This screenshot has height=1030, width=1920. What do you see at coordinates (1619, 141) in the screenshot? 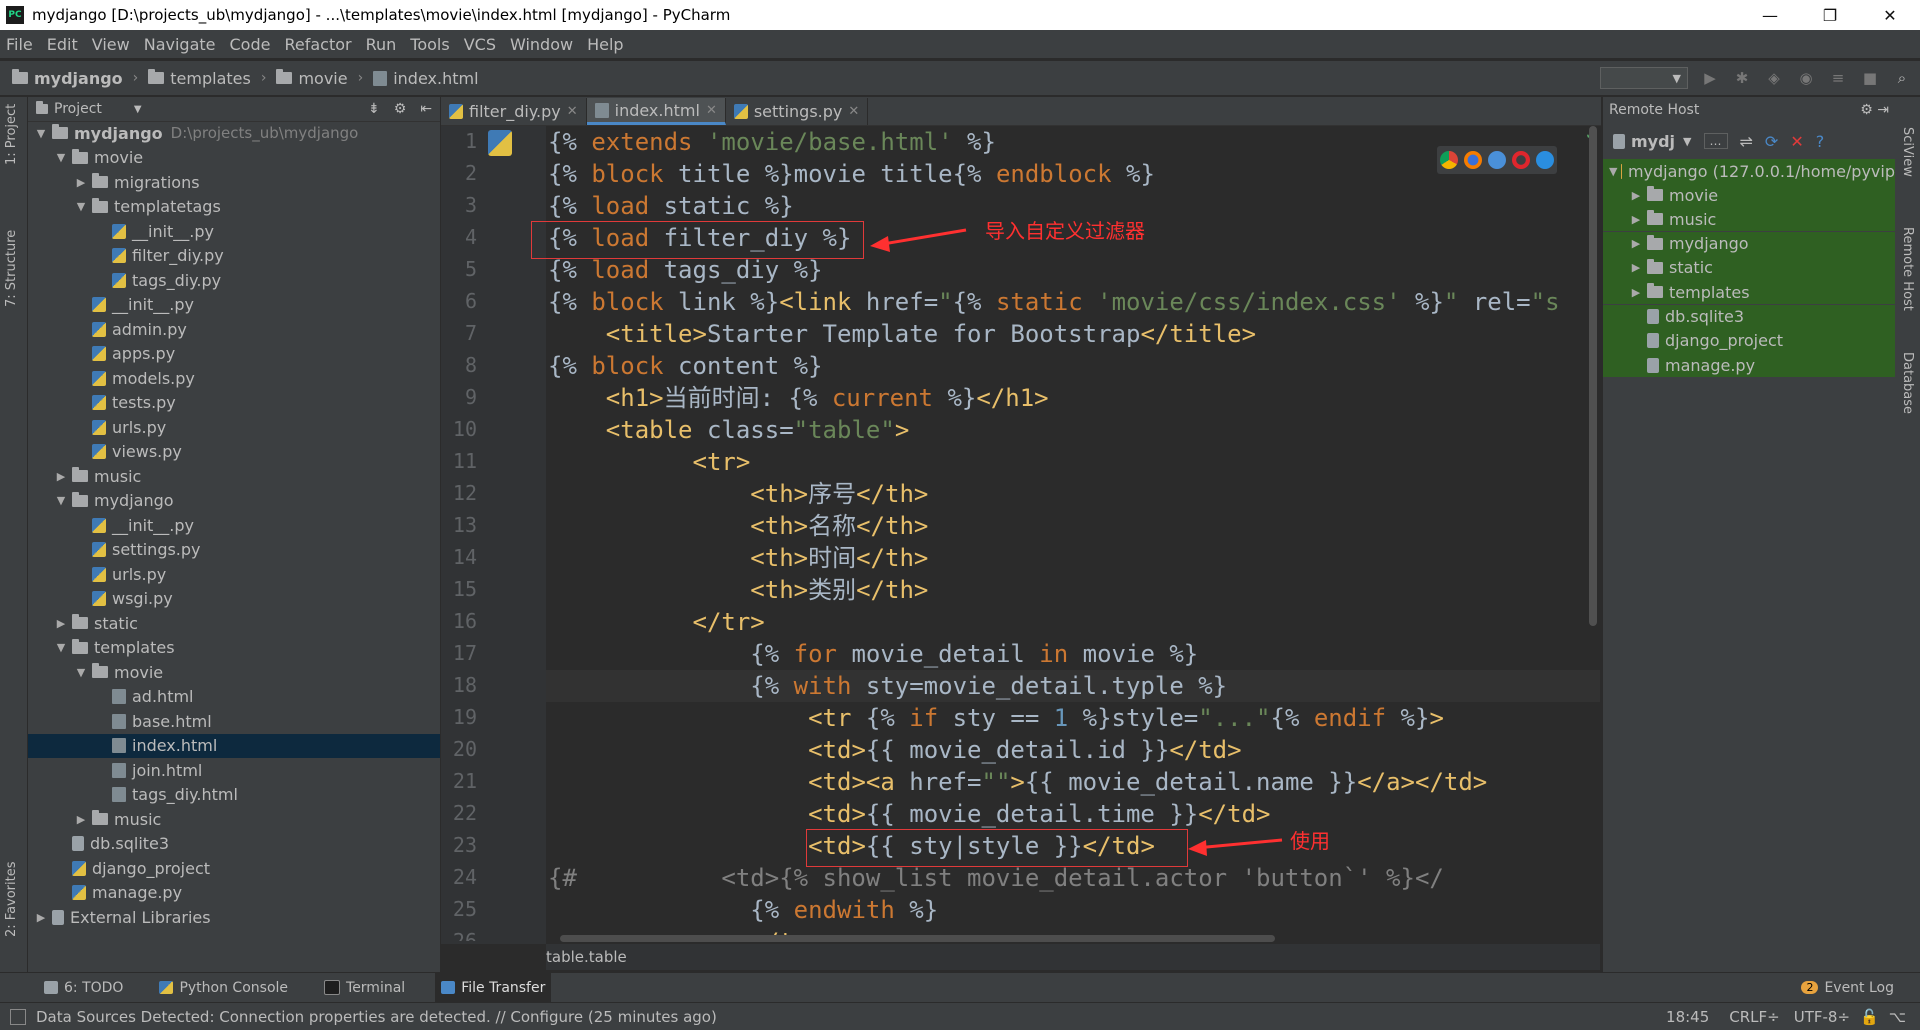
I see `server-icon` at bounding box center [1619, 141].